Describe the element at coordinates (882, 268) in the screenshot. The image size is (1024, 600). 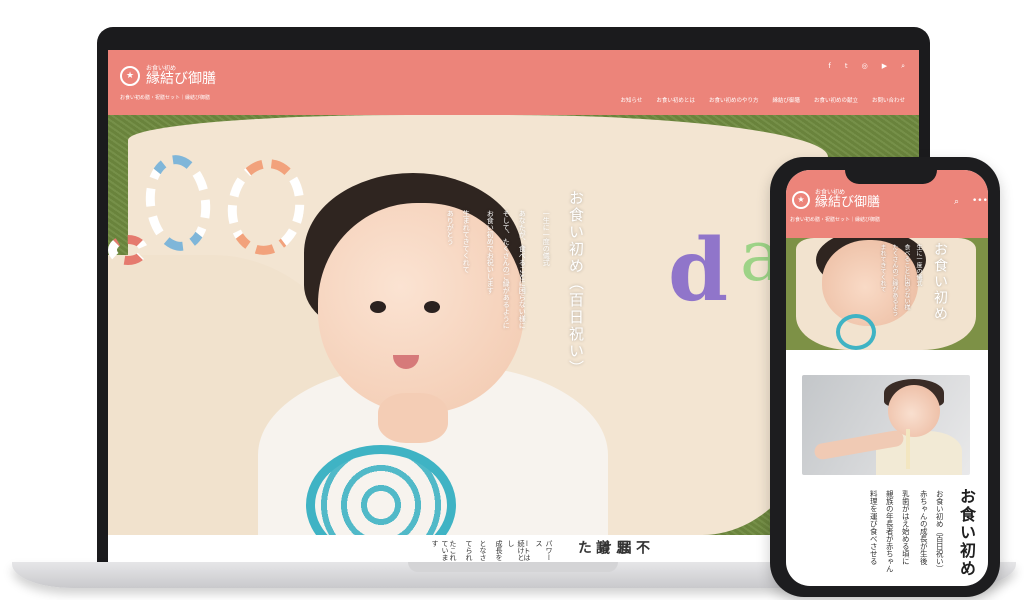
I see `phone-hero-line: まれてきてくれて` at that location.